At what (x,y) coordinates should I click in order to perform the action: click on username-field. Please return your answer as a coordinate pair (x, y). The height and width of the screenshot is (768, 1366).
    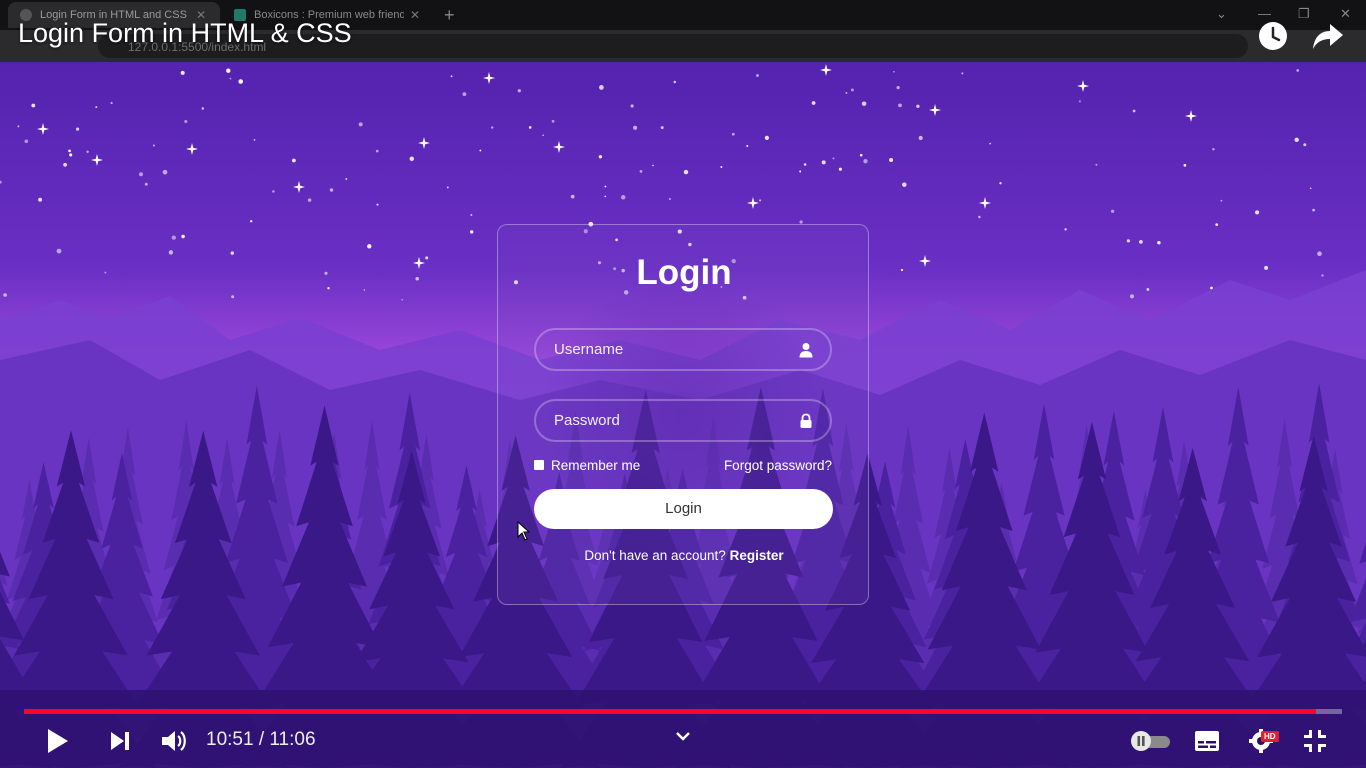
    Looking at the image, I should click on (683, 349).